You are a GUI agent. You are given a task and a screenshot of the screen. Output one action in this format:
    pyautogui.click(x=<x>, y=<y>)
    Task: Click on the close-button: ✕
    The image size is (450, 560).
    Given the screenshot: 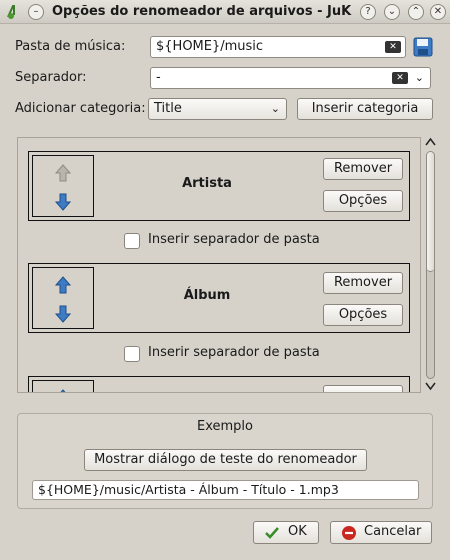 What is the action you would take?
    pyautogui.click(x=438, y=12)
    